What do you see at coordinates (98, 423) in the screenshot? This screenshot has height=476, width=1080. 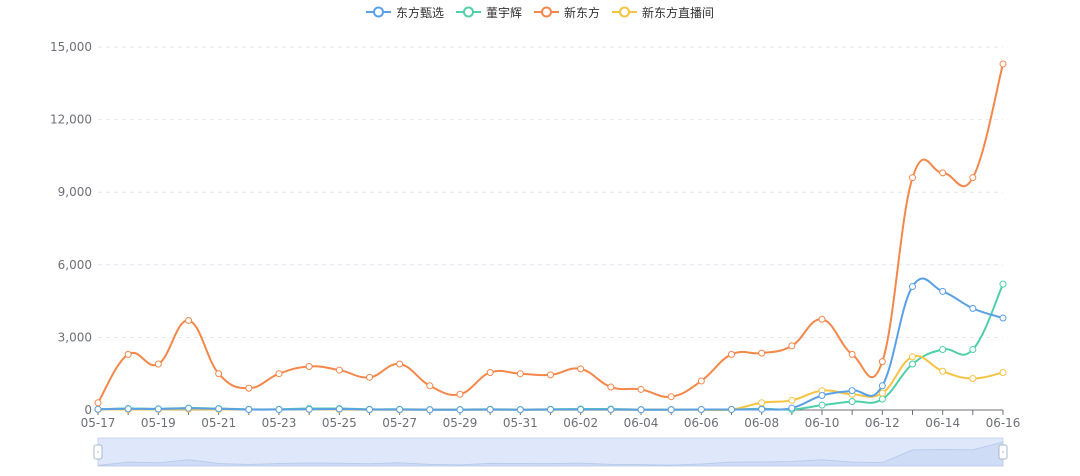 I see `x-tick-label: 05-17` at bounding box center [98, 423].